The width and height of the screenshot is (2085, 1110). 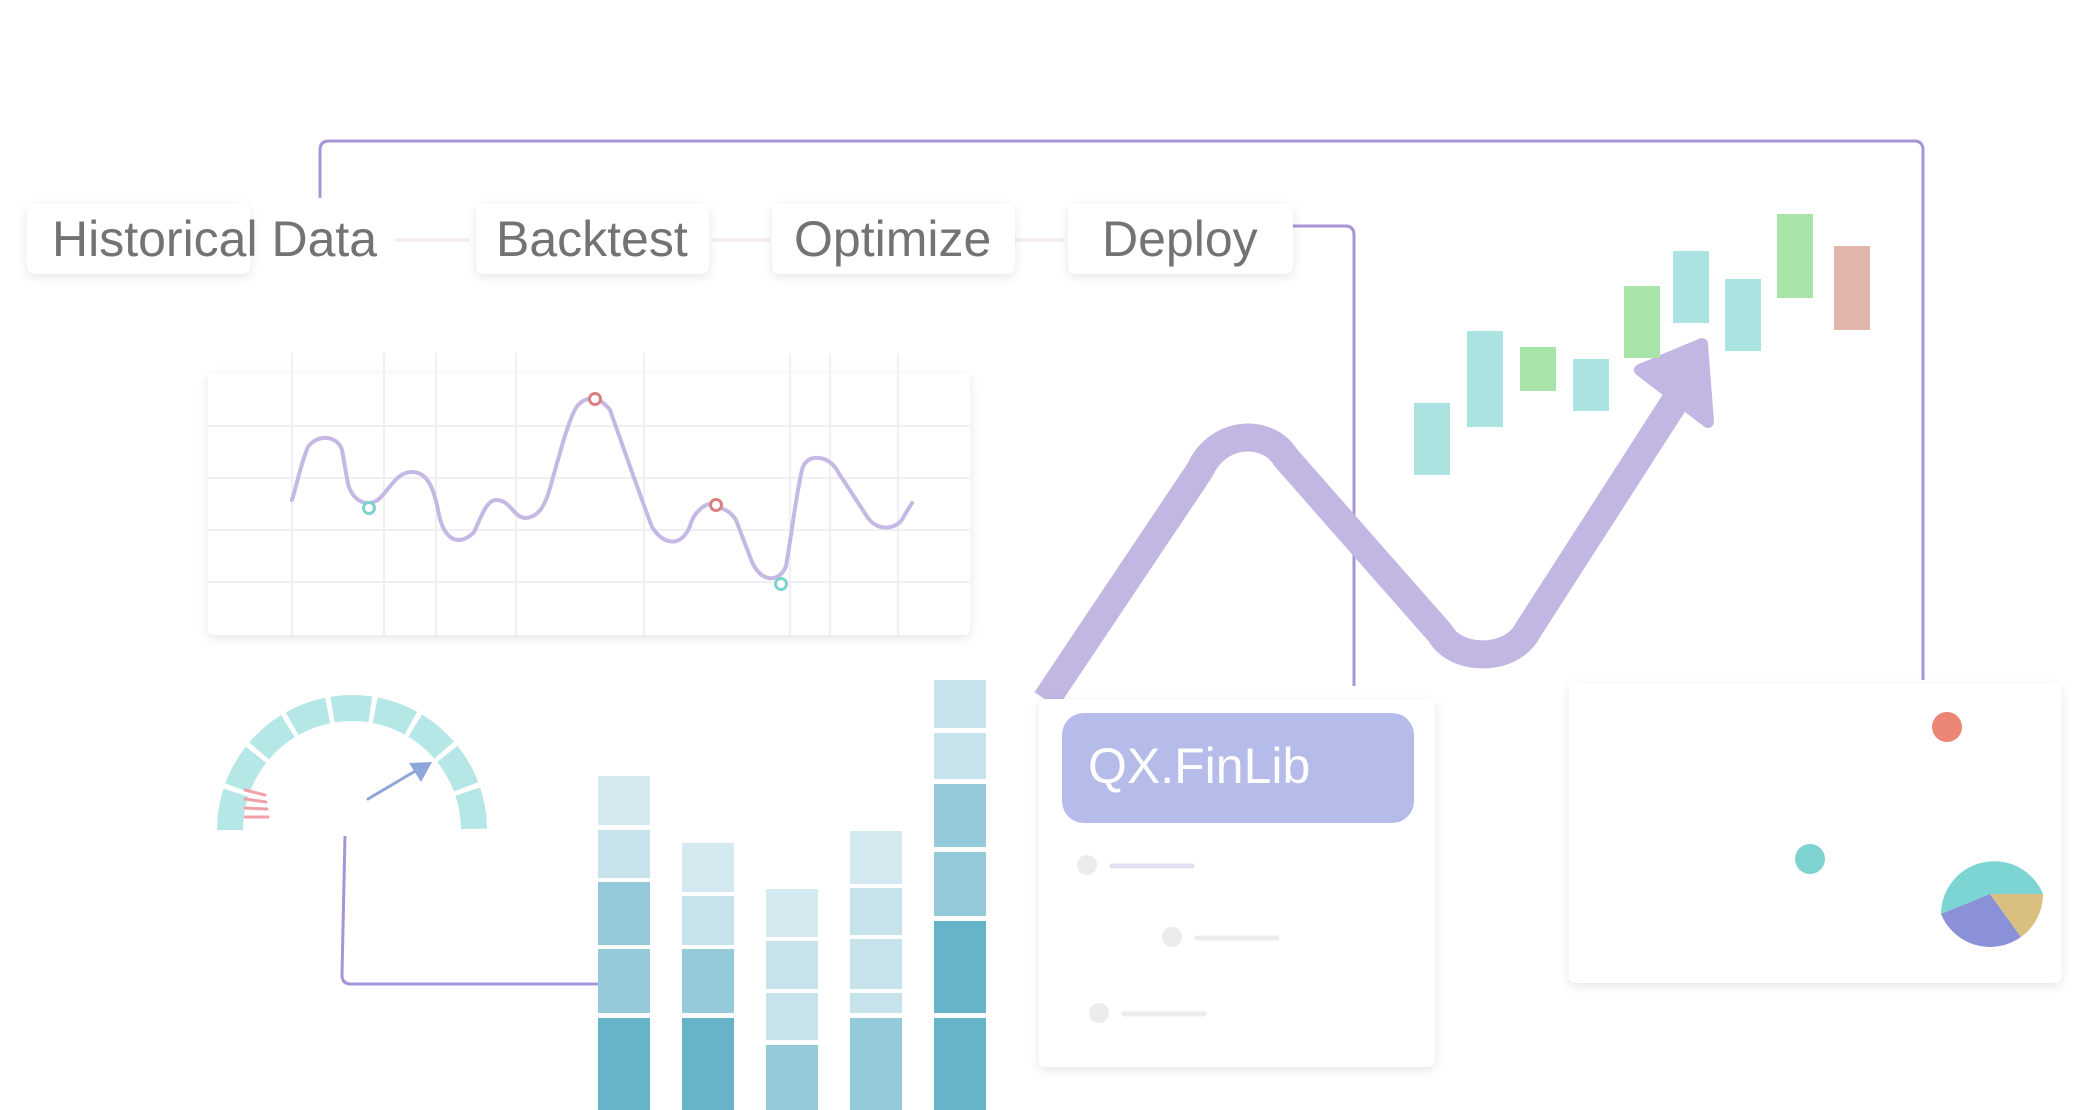 I want to click on stacked-bars-icon, so click(x=792, y=895).